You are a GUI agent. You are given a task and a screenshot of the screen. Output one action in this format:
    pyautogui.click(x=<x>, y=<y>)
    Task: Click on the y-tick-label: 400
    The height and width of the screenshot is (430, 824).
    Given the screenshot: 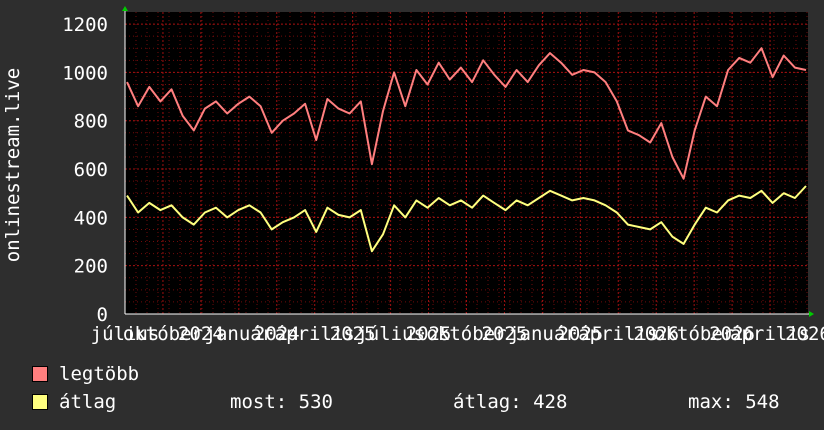 What is the action you would take?
    pyautogui.click(x=91, y=218)
    